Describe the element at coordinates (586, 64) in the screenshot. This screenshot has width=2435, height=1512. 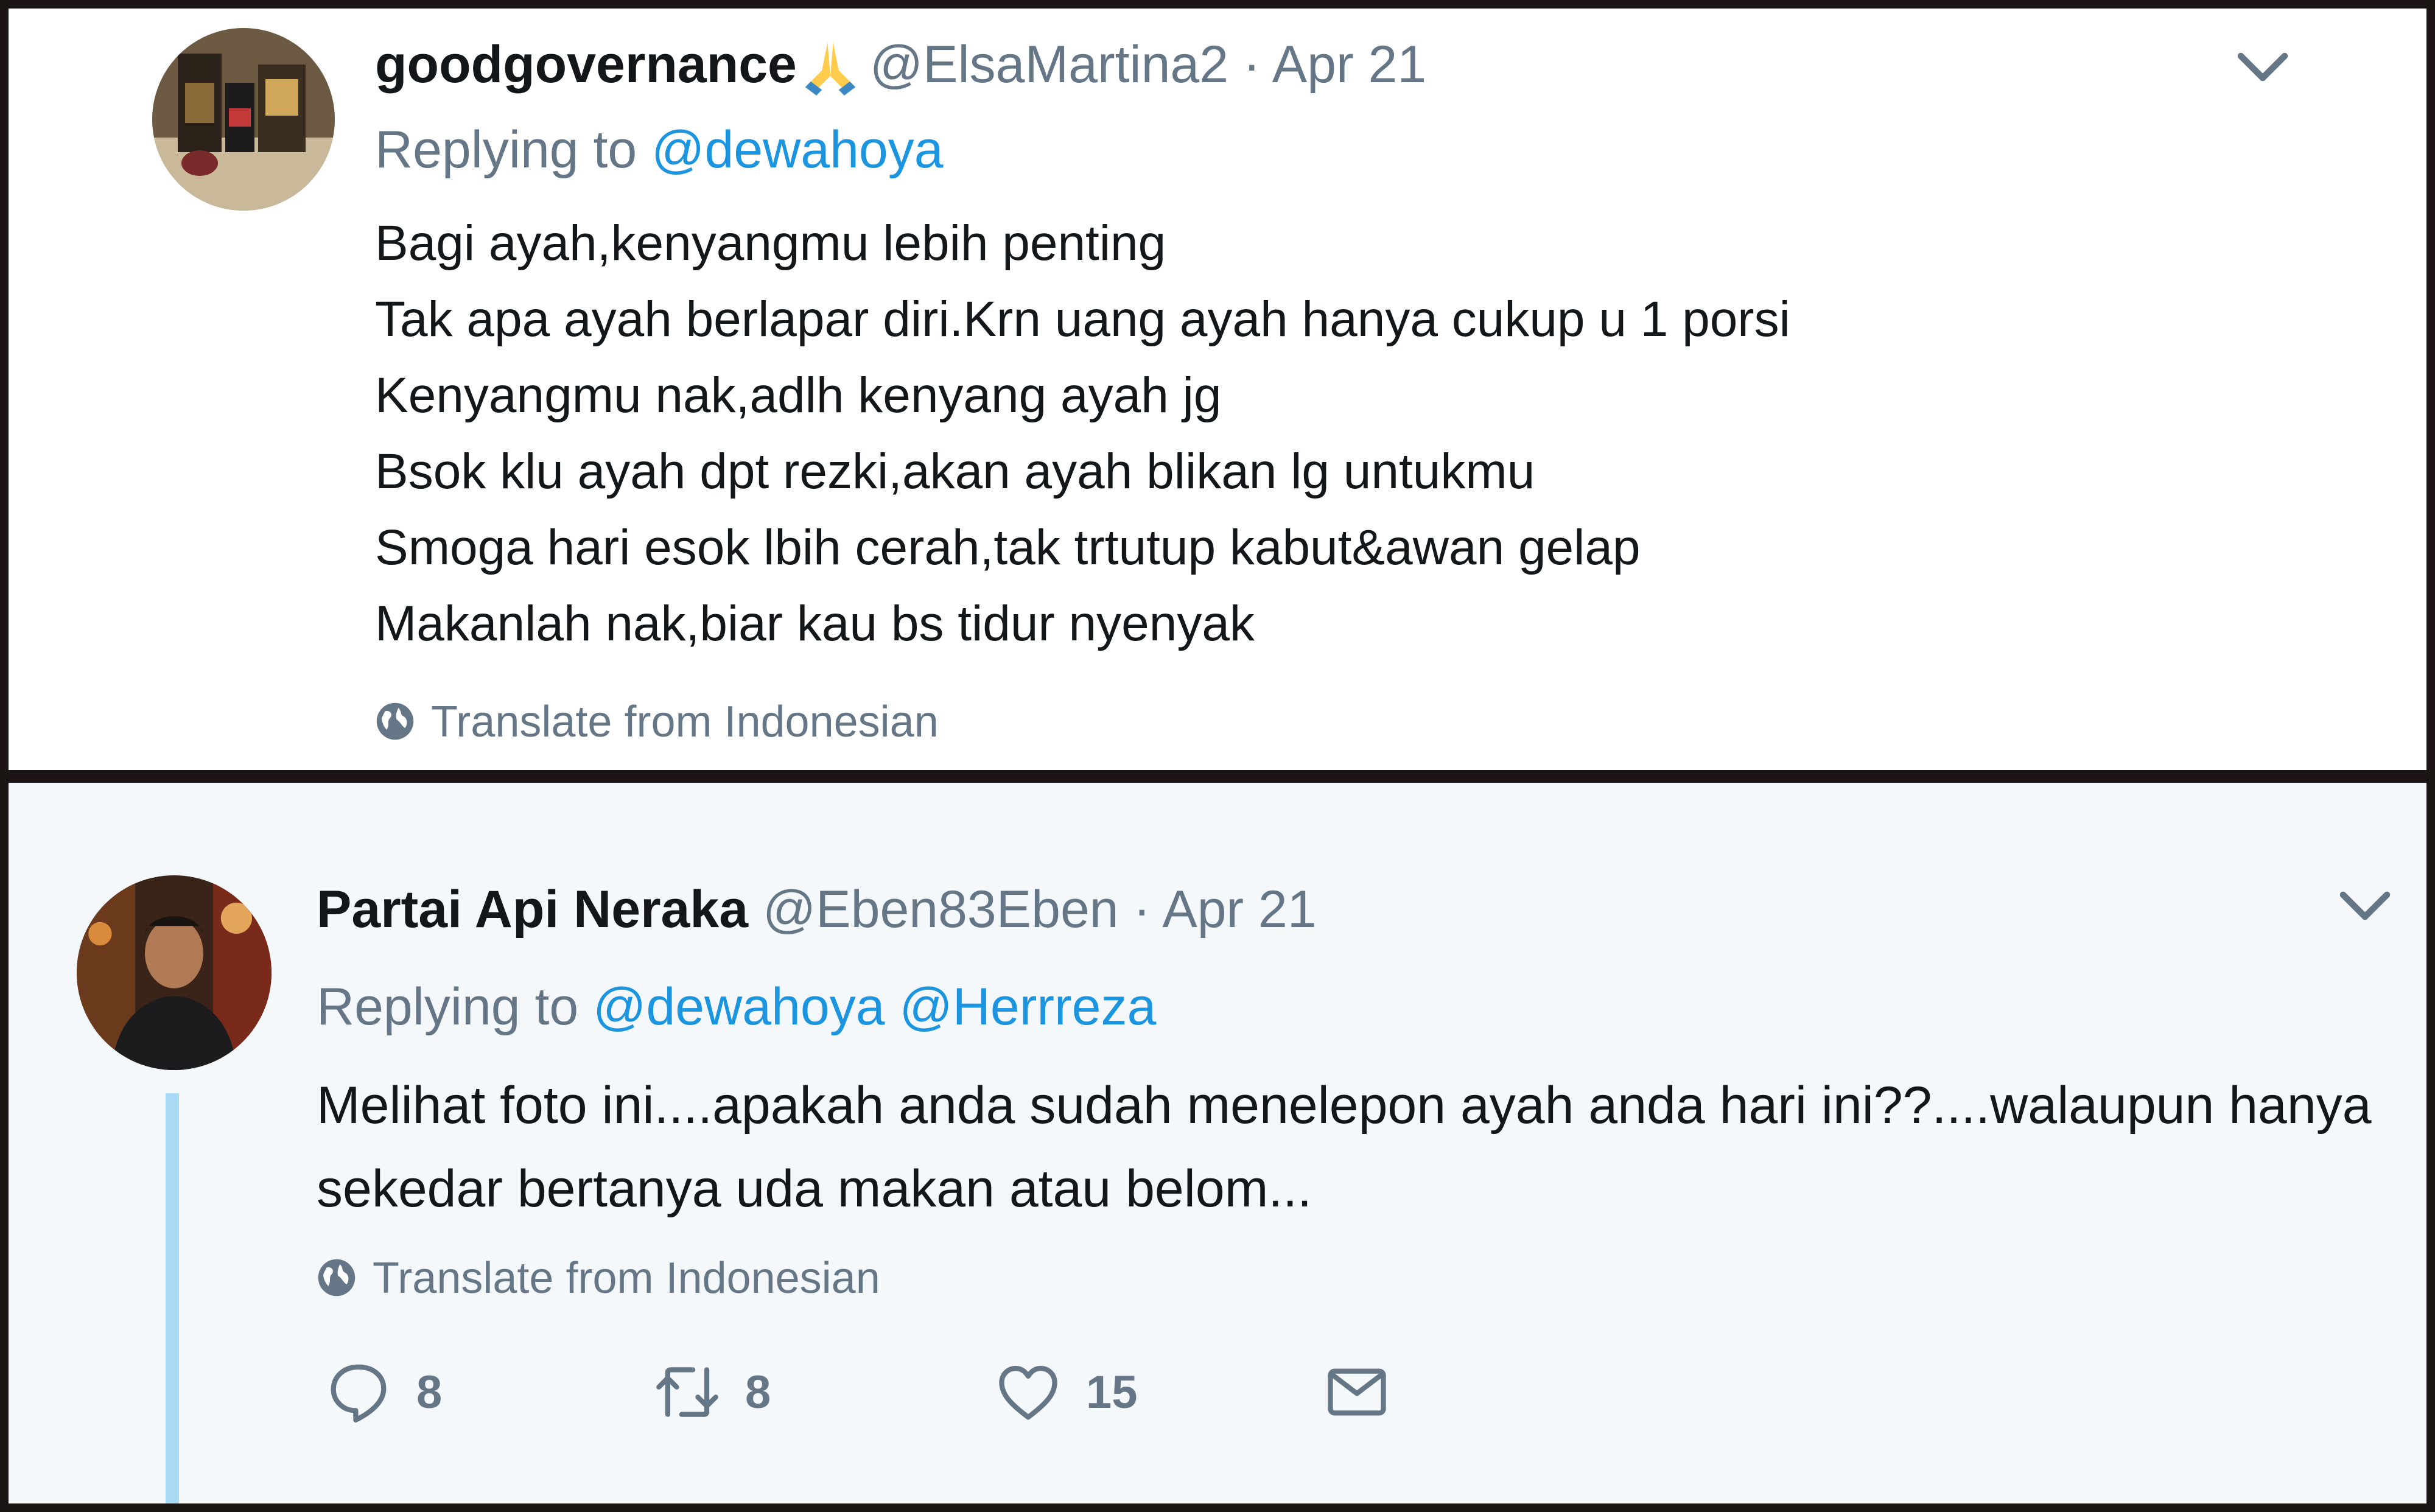
I see `display-name: goodgovernance` at that location.